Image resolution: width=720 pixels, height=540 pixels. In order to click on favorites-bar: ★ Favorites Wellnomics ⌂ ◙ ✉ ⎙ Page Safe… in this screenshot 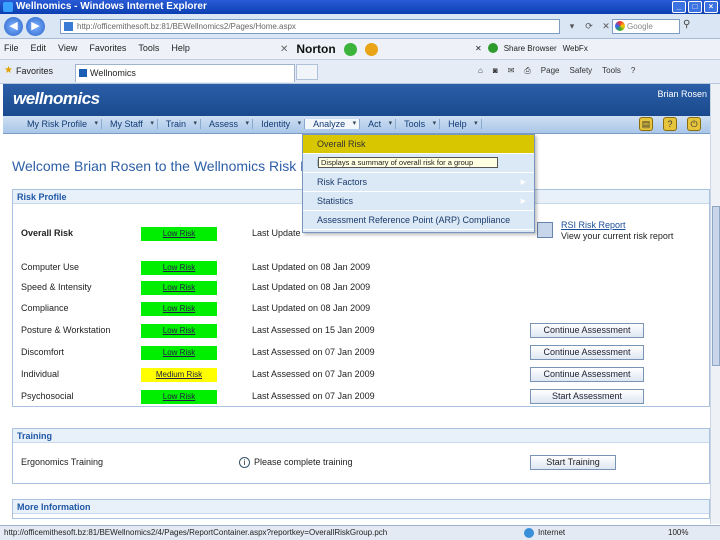, I will do `click(360, 72)`.